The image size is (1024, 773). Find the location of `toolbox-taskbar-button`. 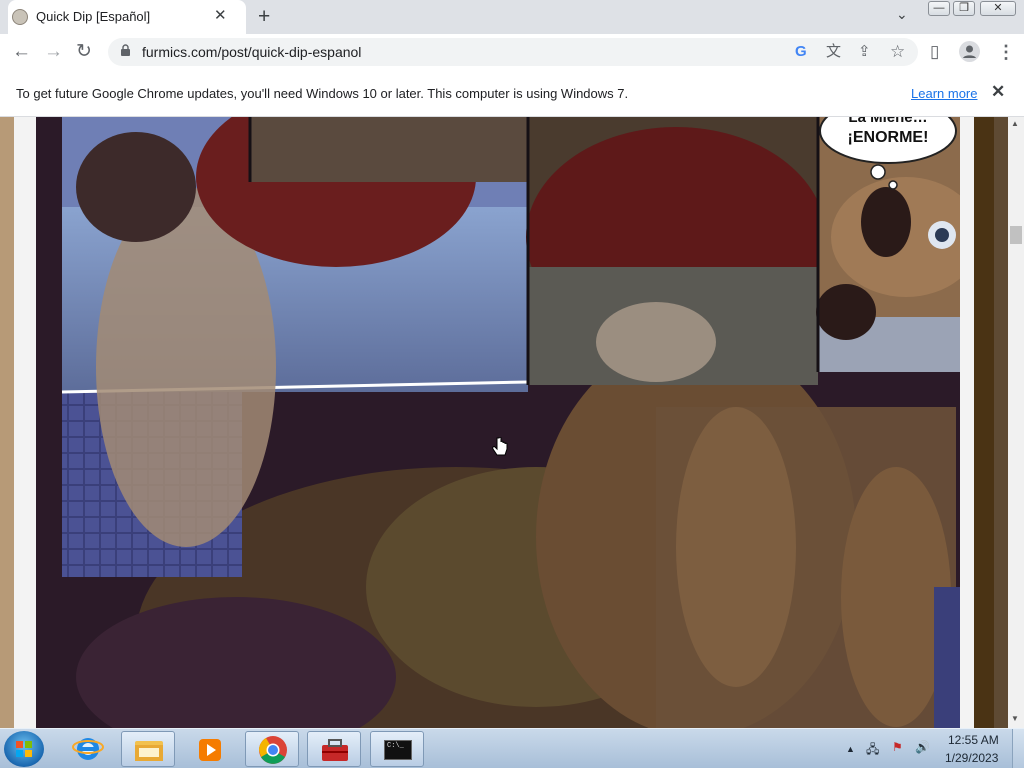

toolbox-taskbar-button is located at coordinates (334, 749).